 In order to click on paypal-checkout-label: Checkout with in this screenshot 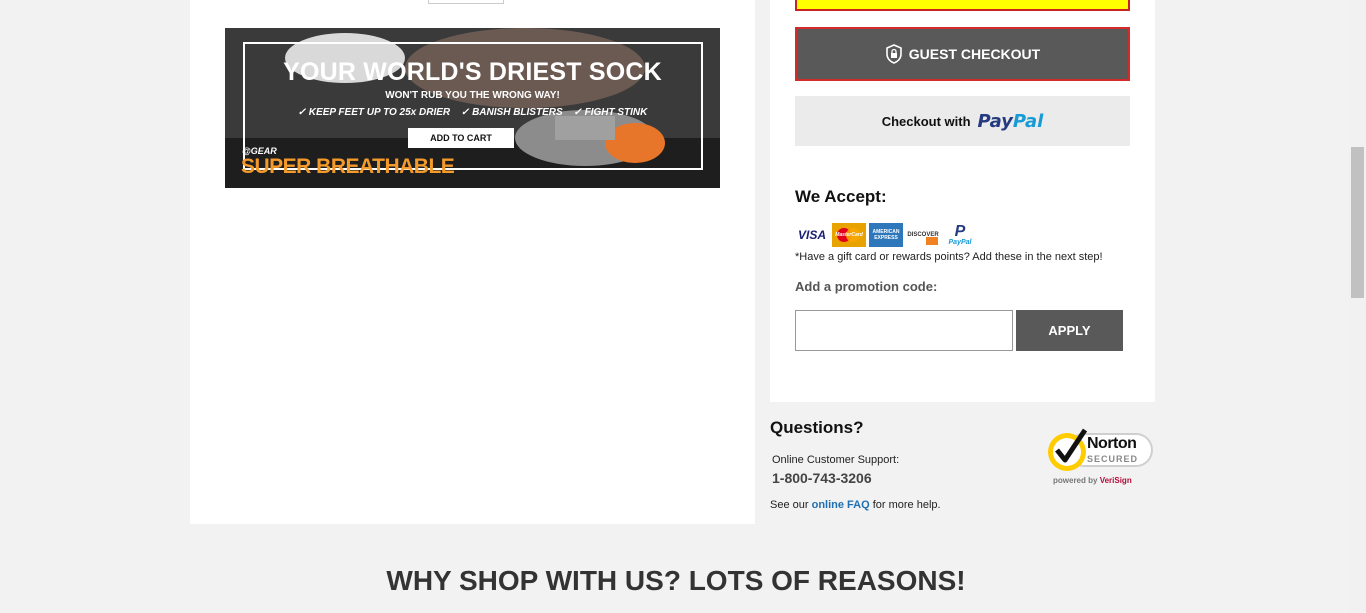, I will do `click(926, 121)`.